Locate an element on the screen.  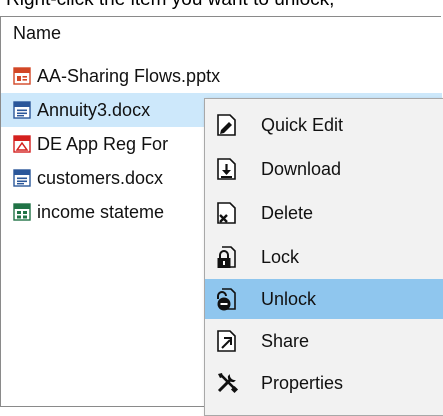
file-name: DE App Reg For is located at coordinates (103, 143).